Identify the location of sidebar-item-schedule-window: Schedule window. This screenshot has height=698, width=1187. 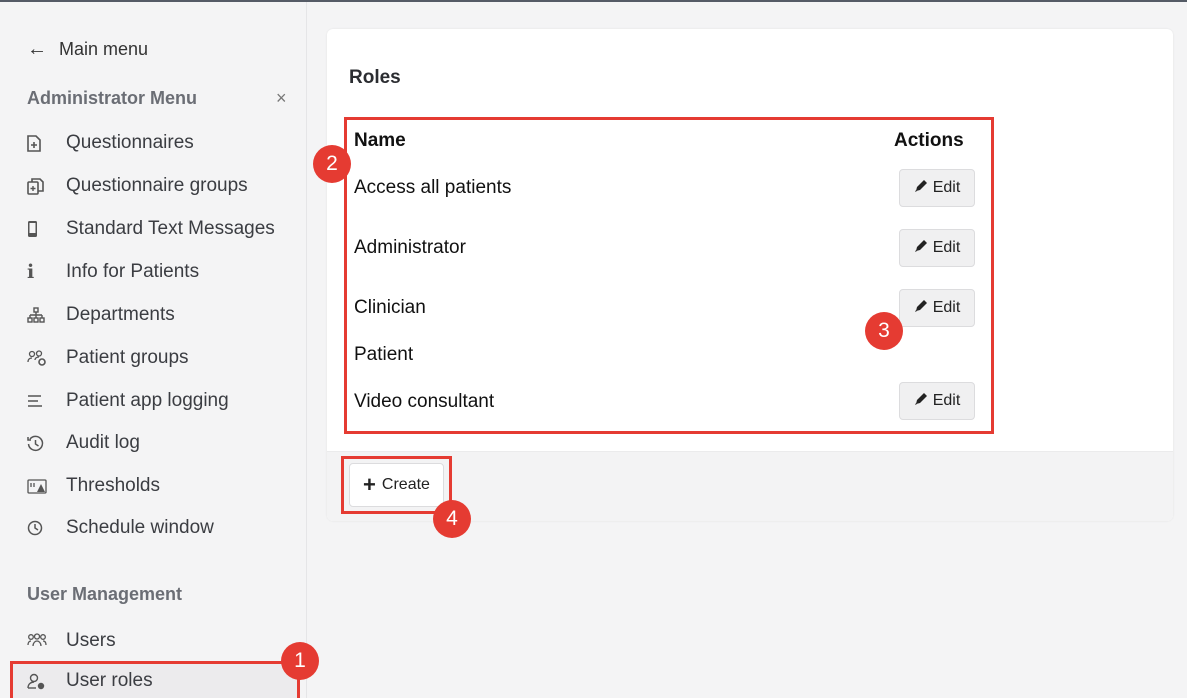
(120, 528).